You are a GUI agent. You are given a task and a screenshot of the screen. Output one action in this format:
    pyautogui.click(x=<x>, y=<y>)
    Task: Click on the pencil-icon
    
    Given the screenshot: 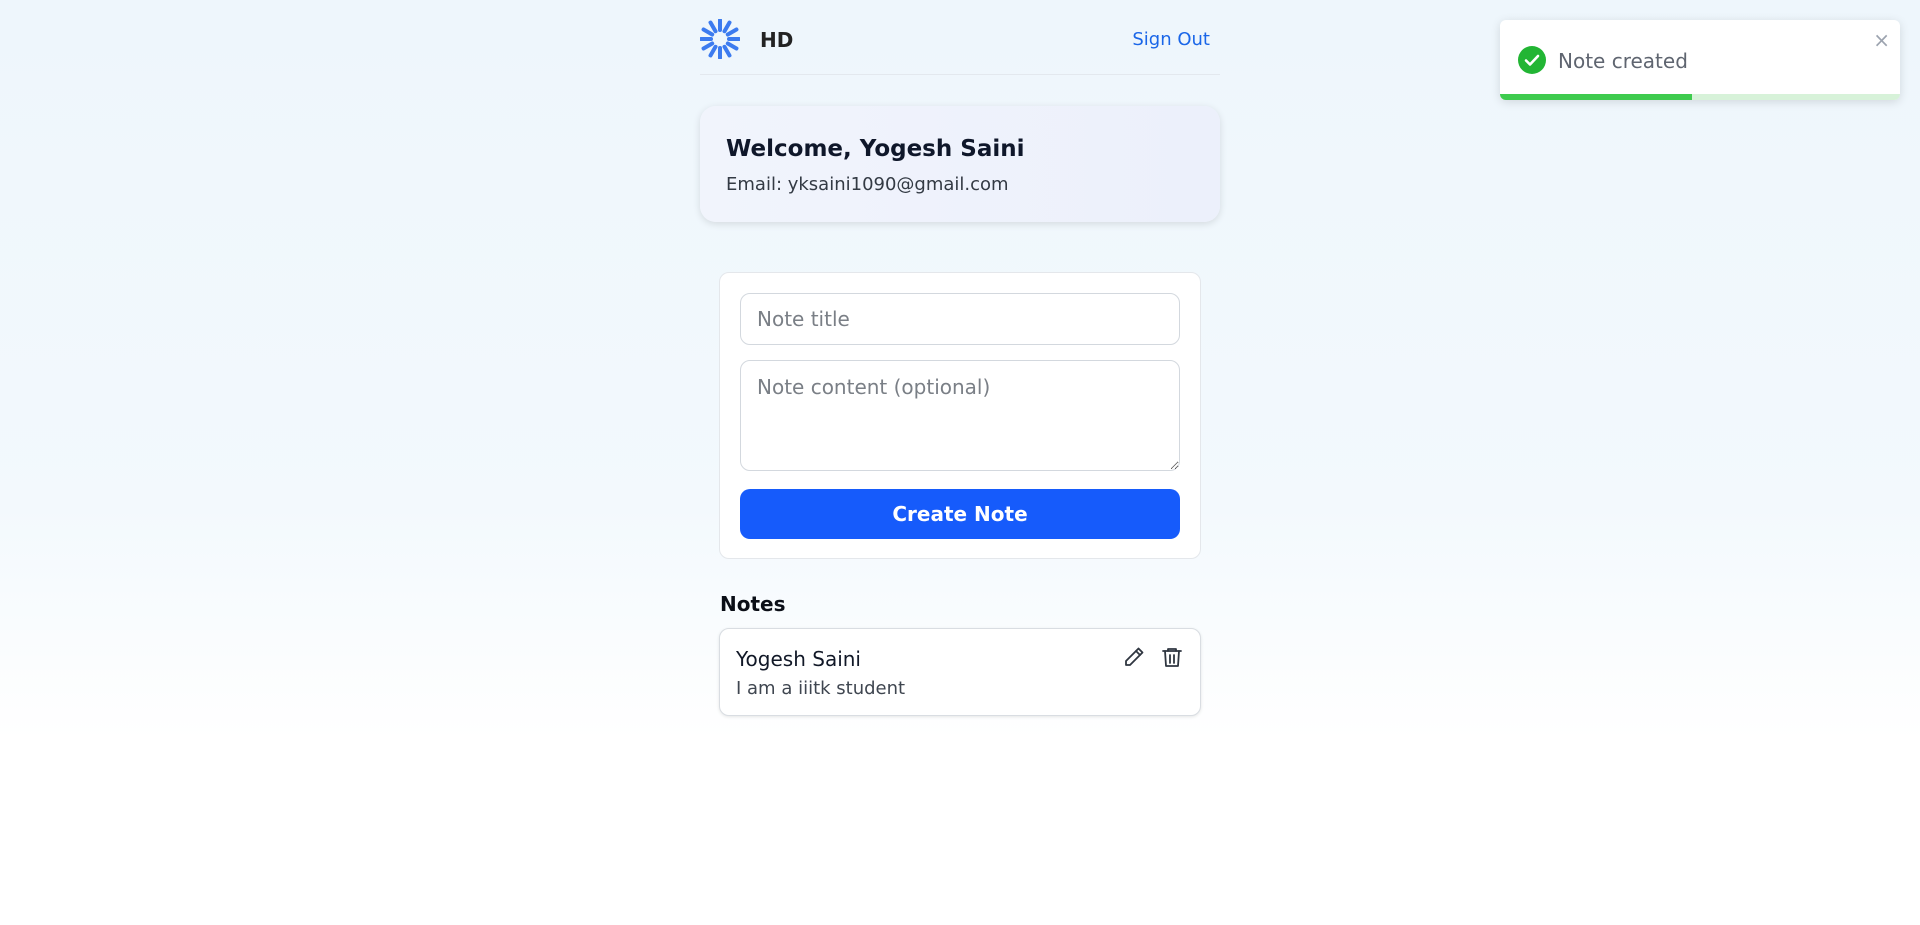 What is the action you would take?
    pyautogui.click(x=1134, y=657)
    